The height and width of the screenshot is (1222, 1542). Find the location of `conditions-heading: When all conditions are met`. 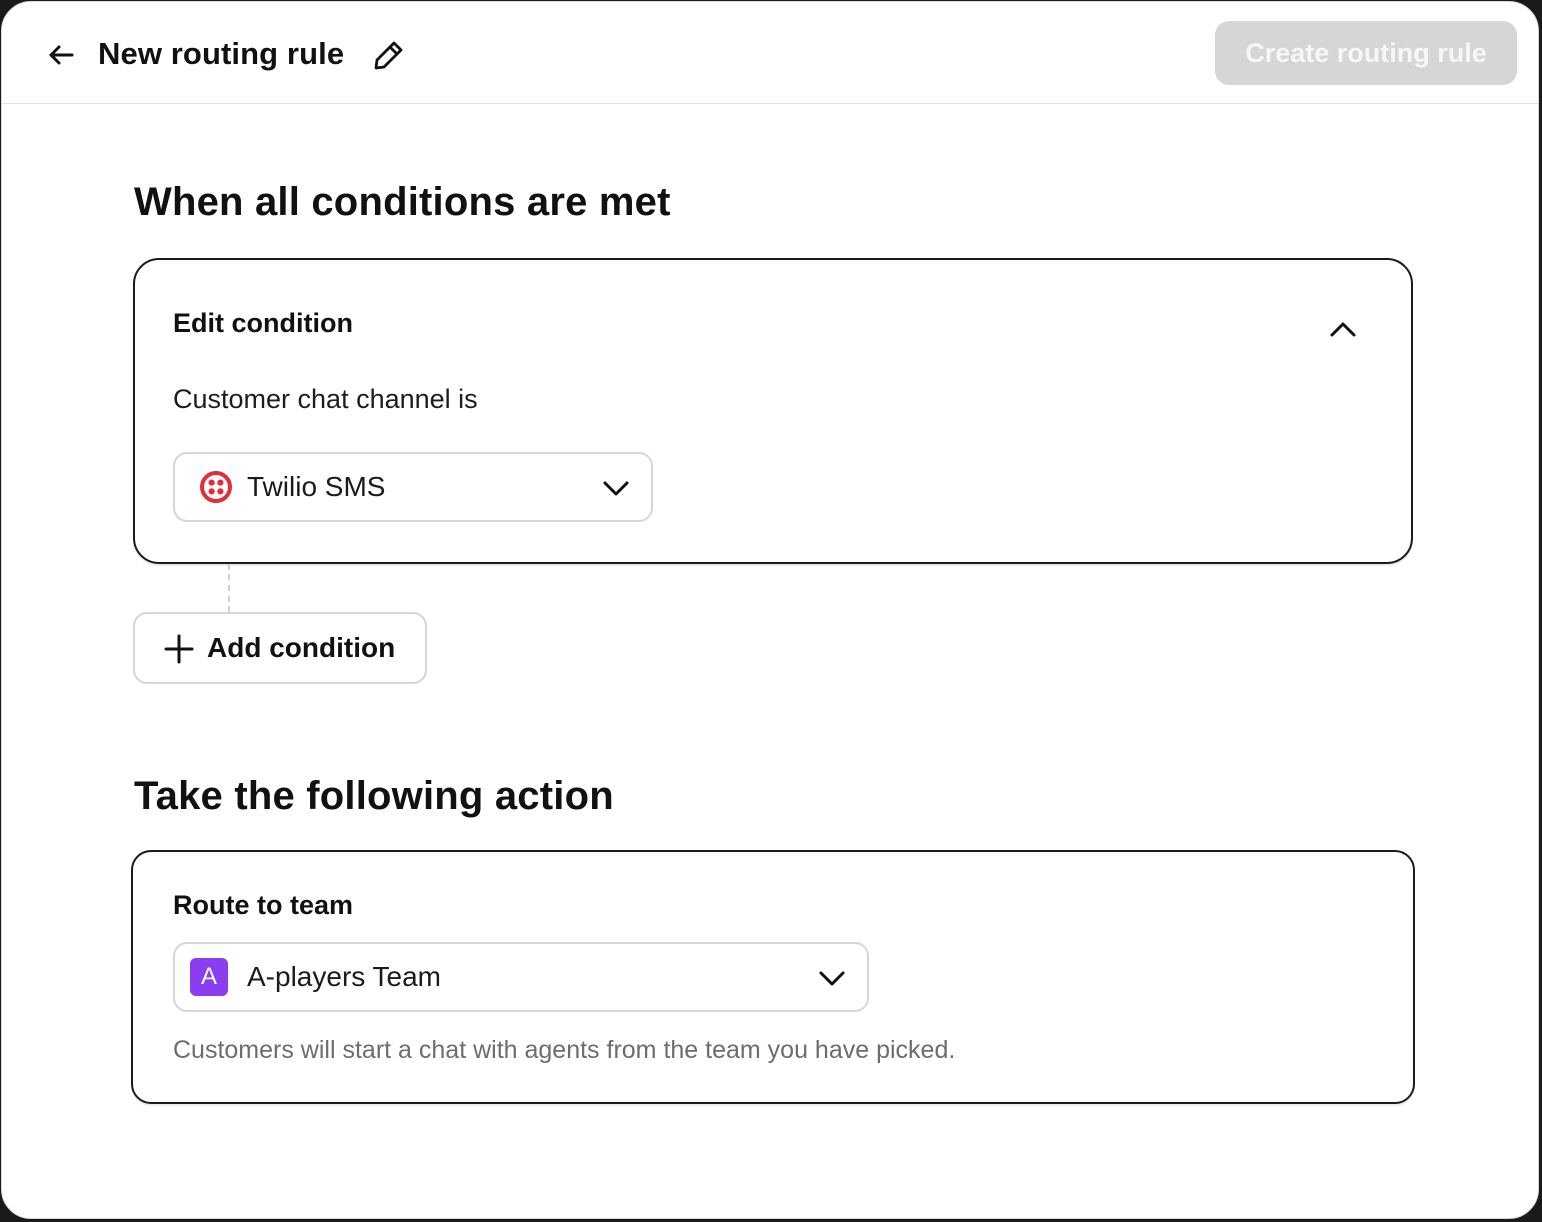

conditions-heading: When all conditions are met is located at coordinates (402, 202).